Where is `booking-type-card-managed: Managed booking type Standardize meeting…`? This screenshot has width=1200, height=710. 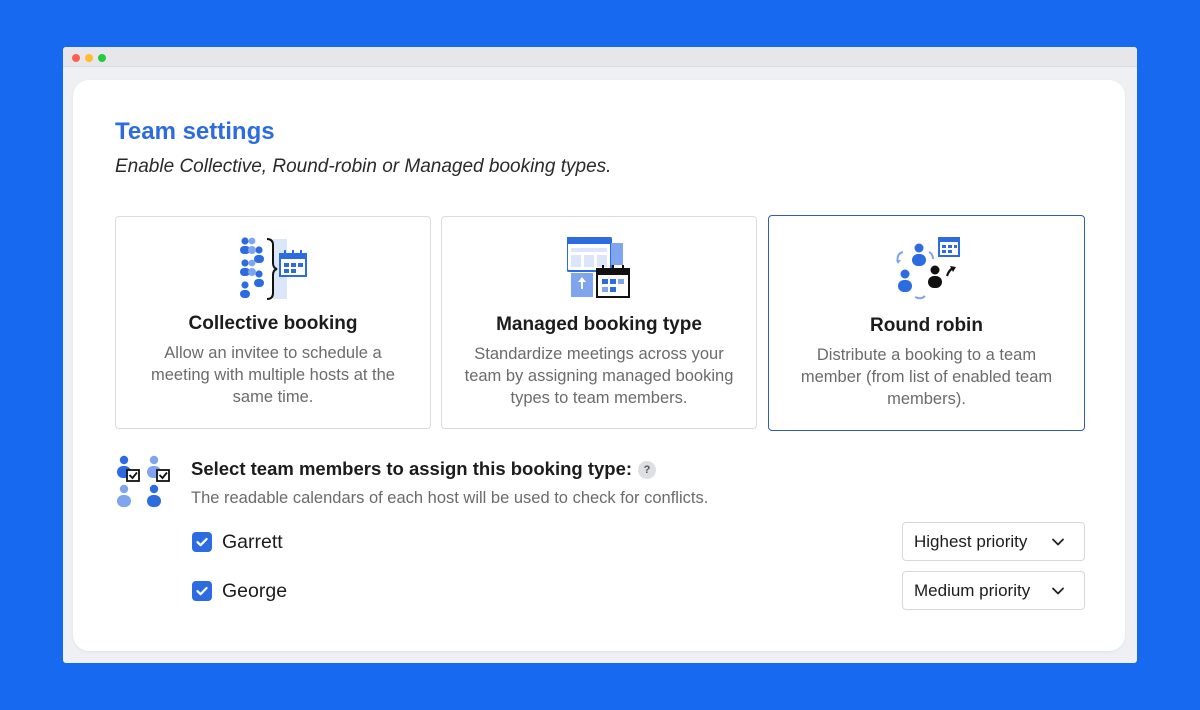 booking-type-card-managed: Managed booking type Standardize meeting… is located at coordinates (599, 322).